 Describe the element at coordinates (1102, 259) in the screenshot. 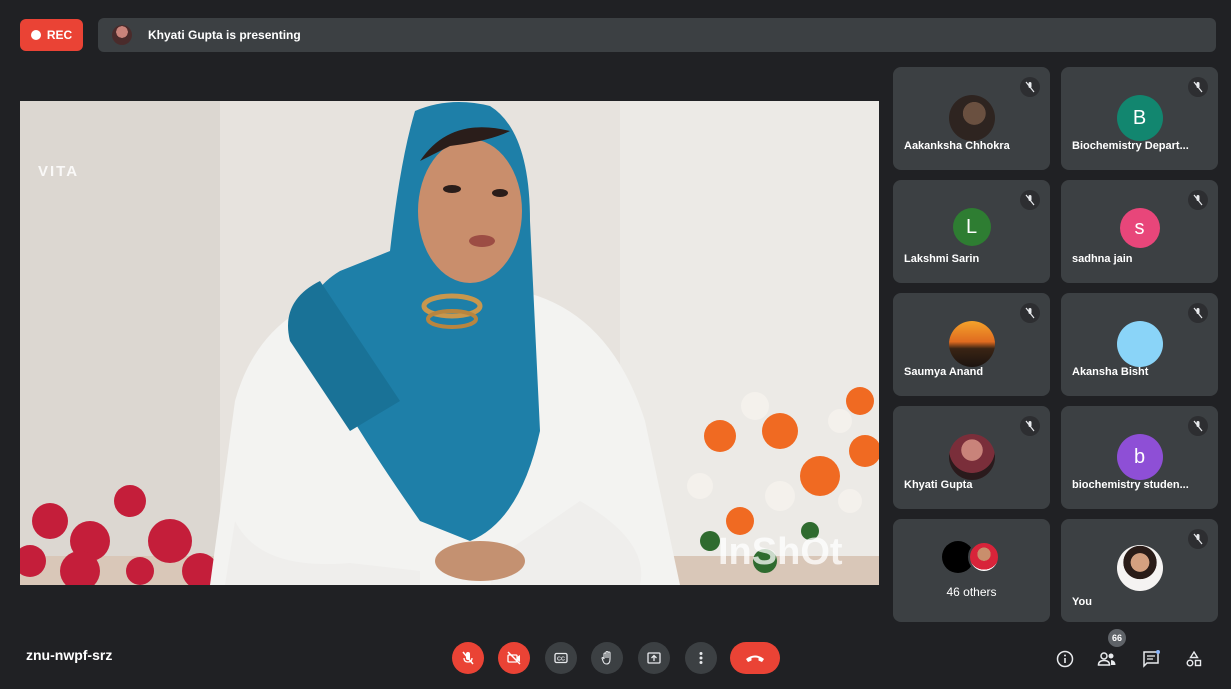

I see `participant-name: sadhna jain` at that location.